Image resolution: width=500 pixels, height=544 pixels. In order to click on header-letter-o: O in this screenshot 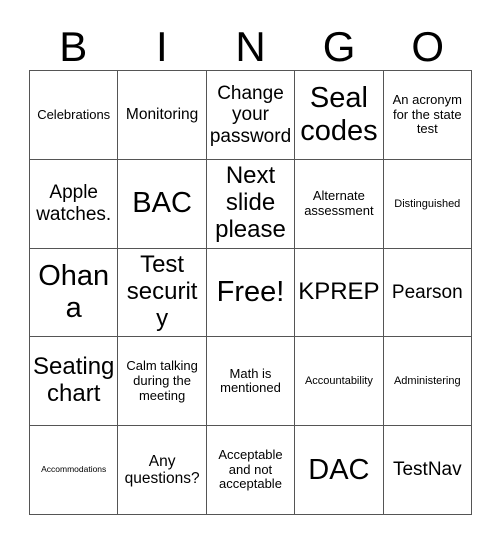, I will do `click(427, 46)`.